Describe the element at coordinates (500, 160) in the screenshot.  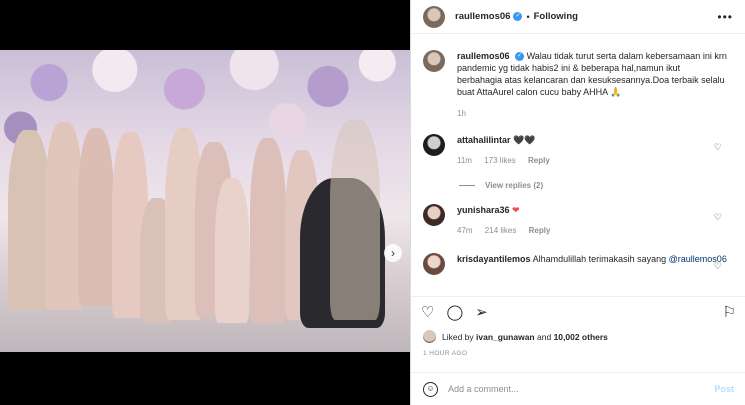
I see `comment-likes: 173 likes` at that location.